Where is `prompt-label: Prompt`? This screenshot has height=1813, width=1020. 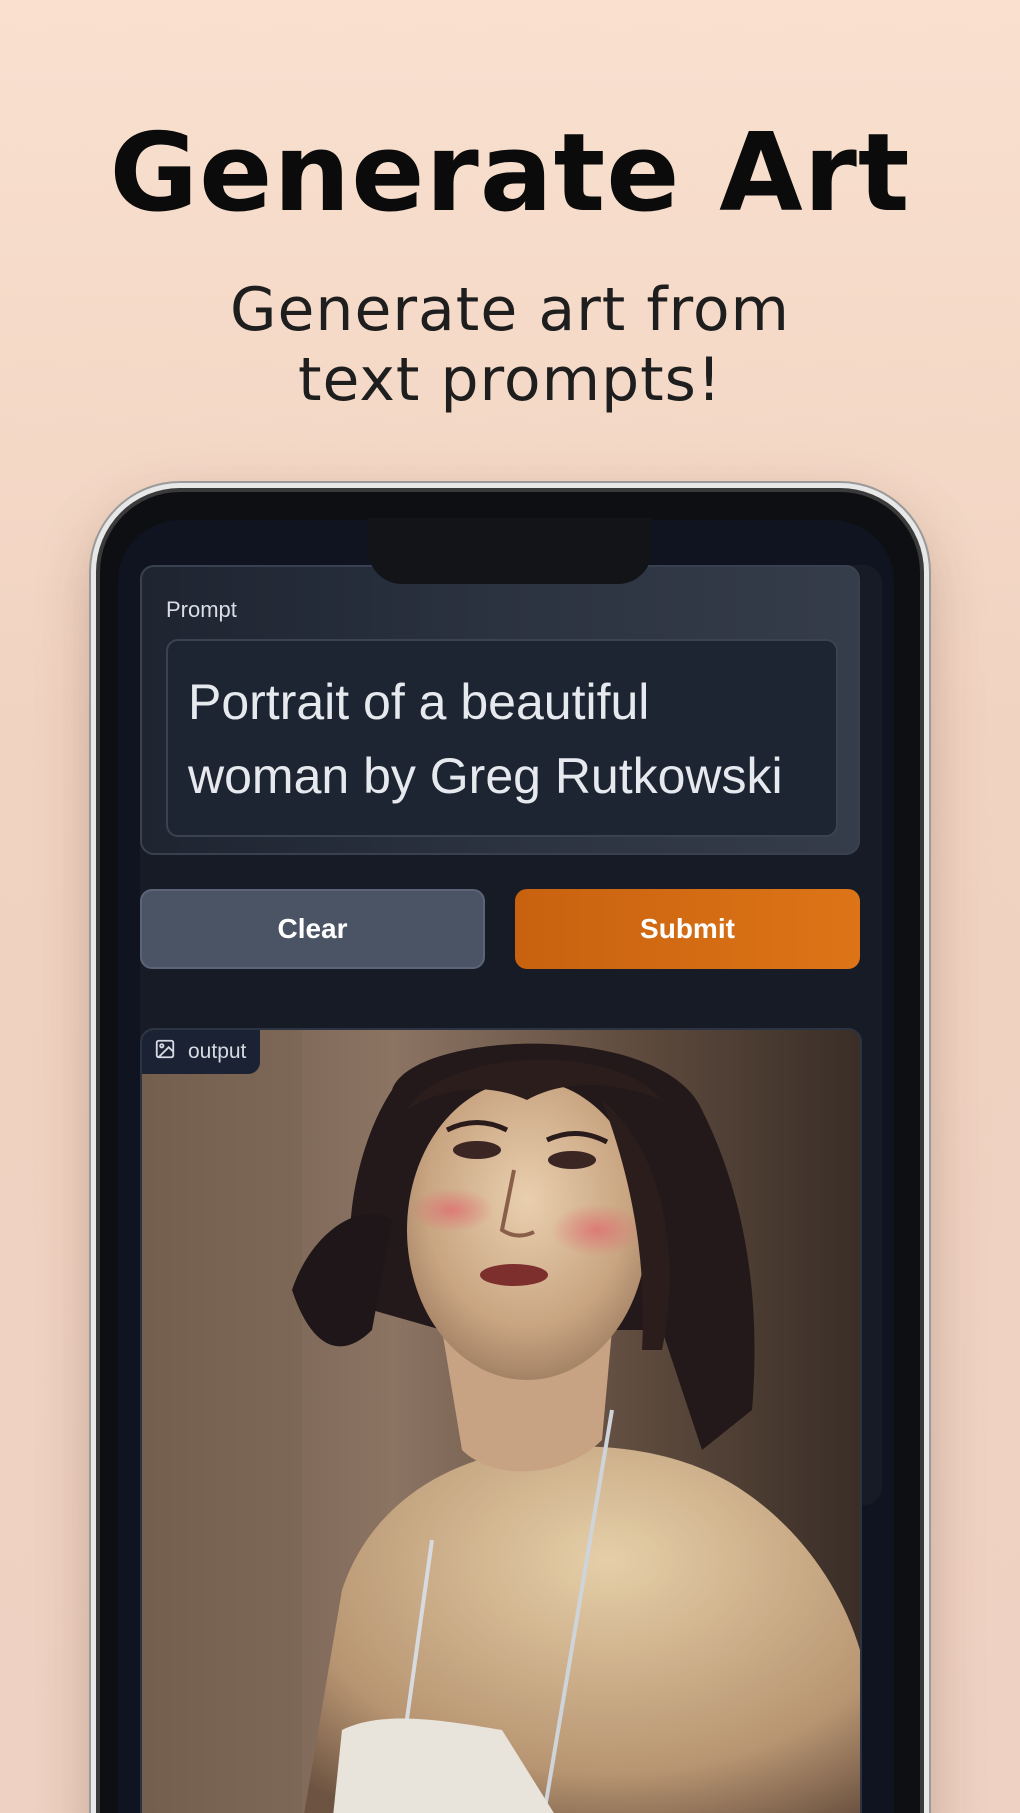 prompt-label: Prompt is located at coordinates (201, 609).